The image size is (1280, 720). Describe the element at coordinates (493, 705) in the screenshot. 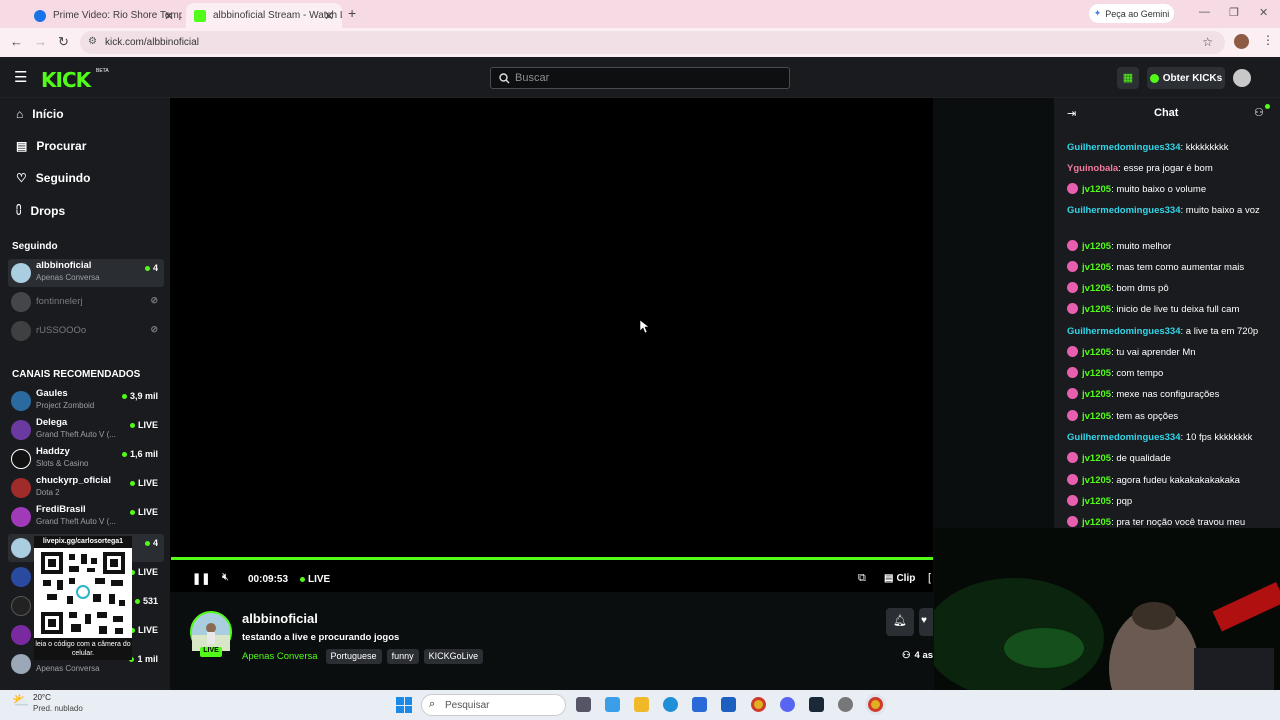

I see `taskbar-search-input: ⌕ Pesquisar` at that location.